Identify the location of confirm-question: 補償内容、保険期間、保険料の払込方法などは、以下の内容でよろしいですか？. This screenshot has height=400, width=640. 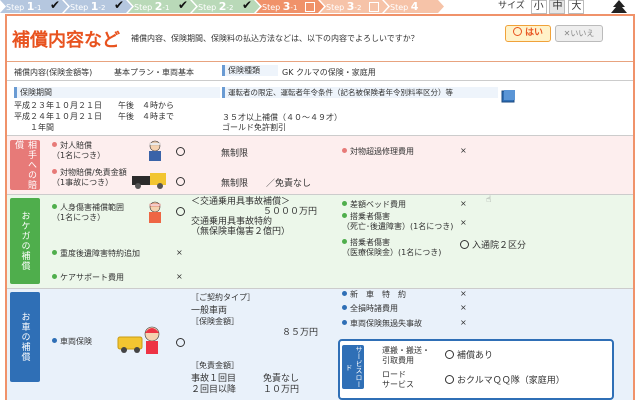
(275, 38).